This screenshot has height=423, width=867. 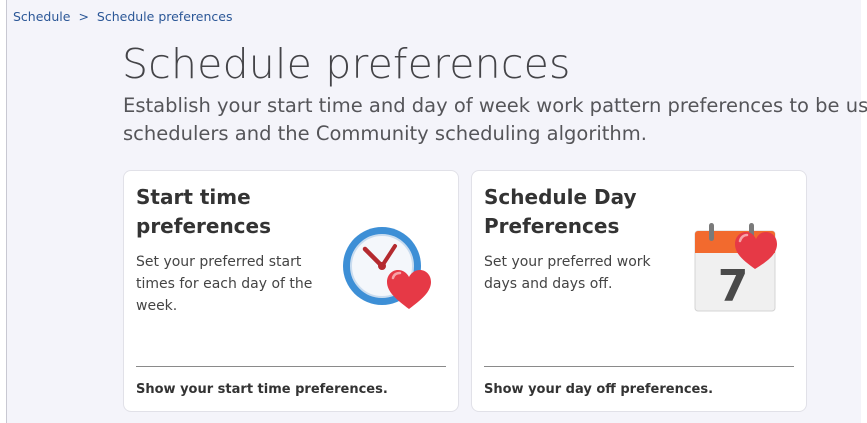 I want to click on breadcrumb: Schedule > Schedule preferences, so click(x=122, y=16).